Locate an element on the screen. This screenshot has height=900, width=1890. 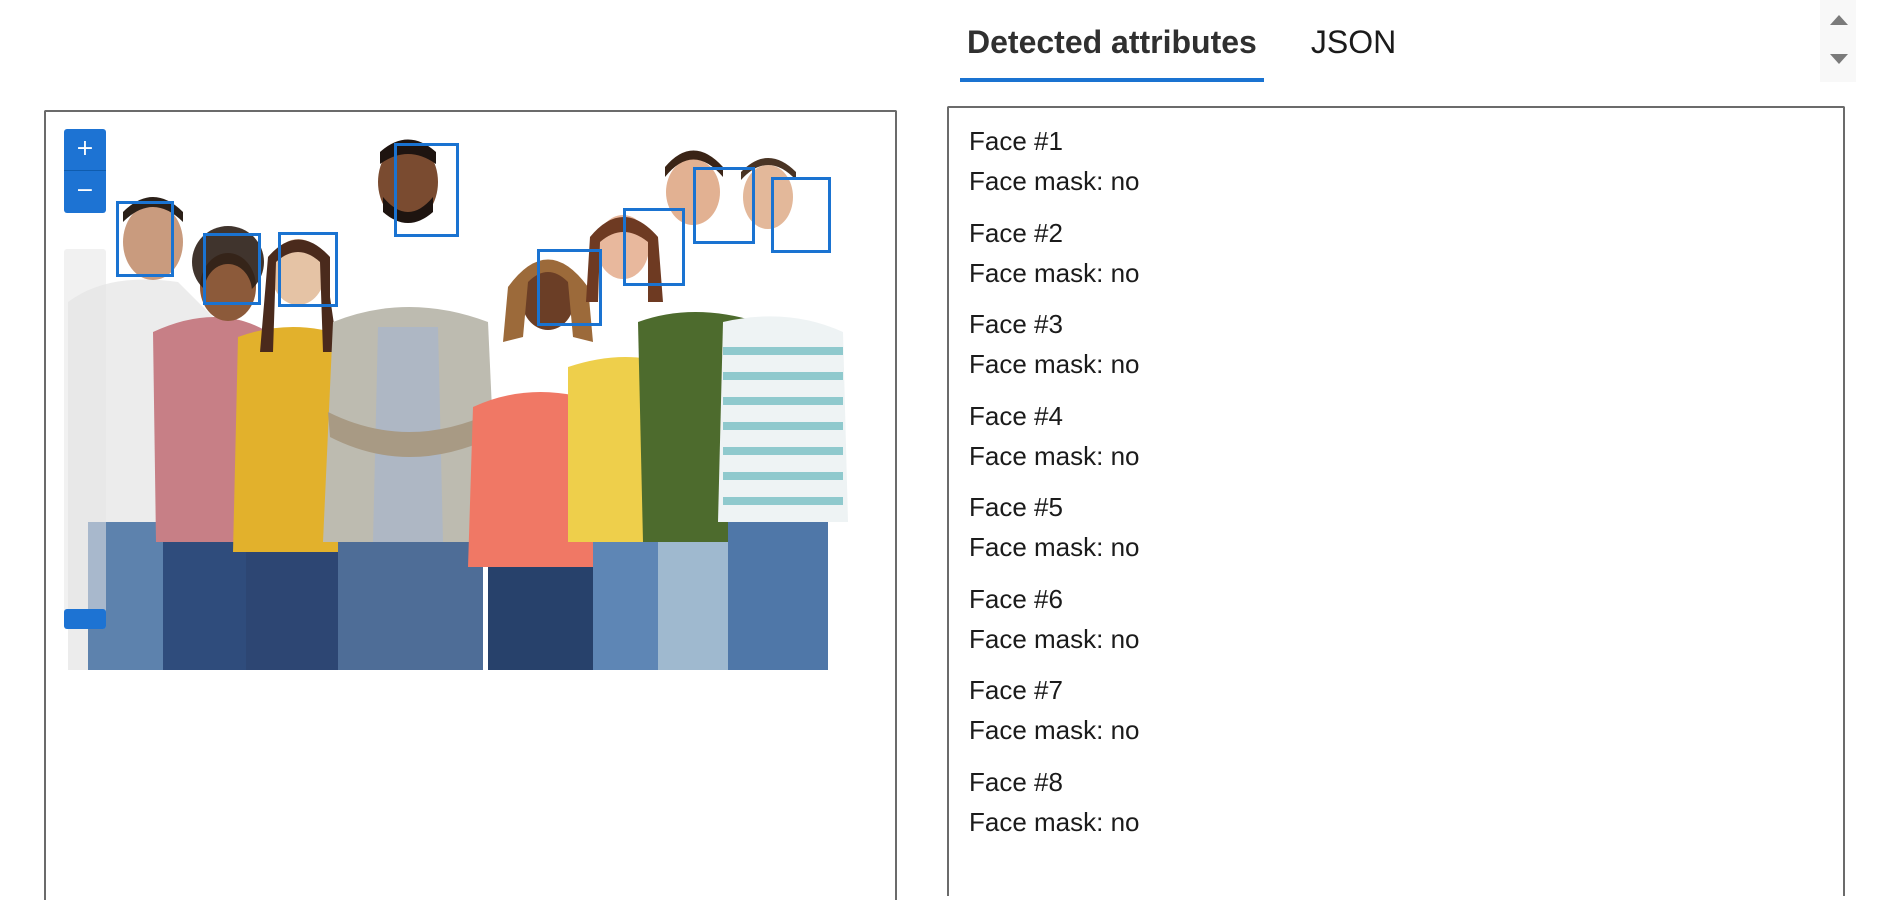
result-tabs: Detected attributes JSON is located at coordinates (1181, 51).